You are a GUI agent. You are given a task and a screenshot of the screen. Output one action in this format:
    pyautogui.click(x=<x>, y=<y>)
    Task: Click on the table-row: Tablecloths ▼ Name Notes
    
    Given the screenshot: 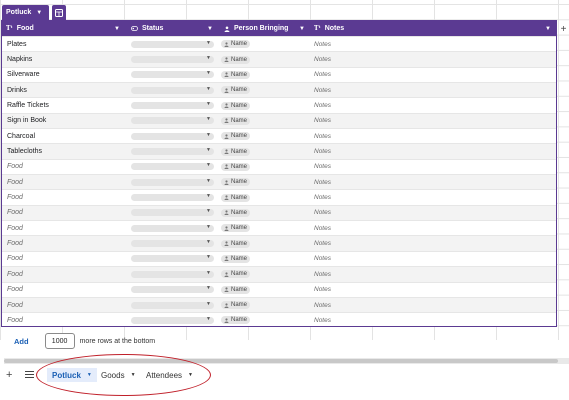 What is the action you would take?
    pyautogui.click(x=279, y=151)
    